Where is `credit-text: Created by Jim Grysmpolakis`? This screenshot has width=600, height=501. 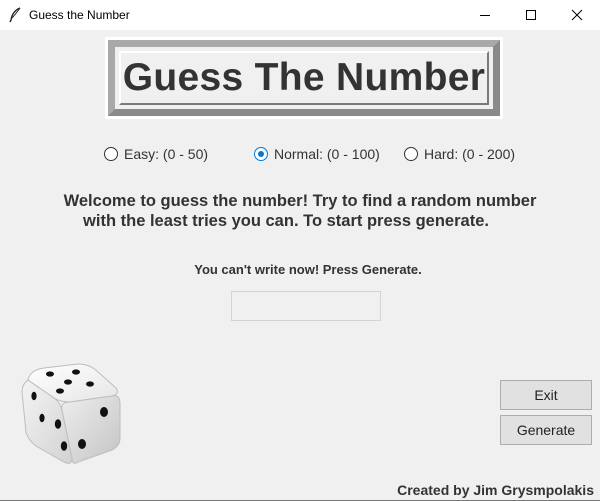
credit-text: Created by Jim Grysmpolakis is located at coordinates (495, 490).